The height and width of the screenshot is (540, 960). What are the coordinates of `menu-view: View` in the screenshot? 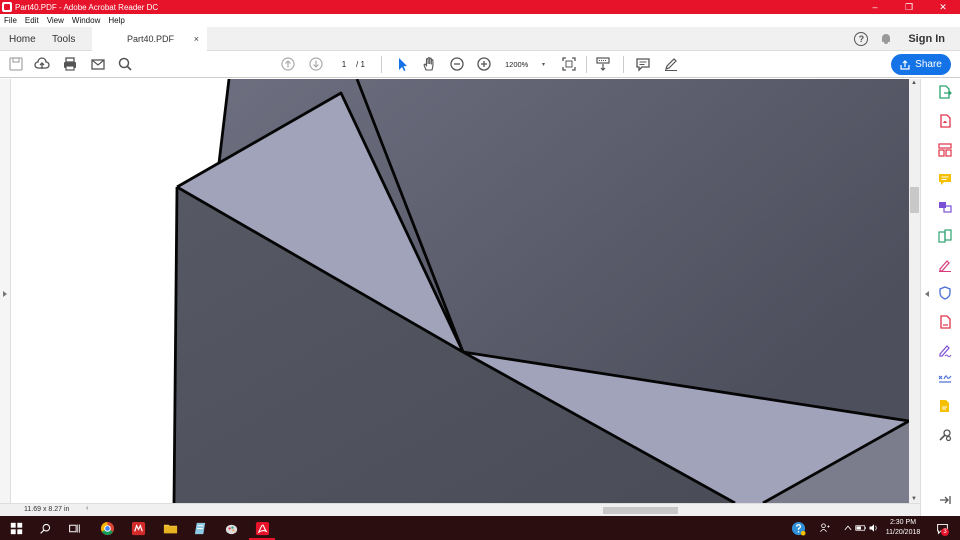 It's located at (55, 20).